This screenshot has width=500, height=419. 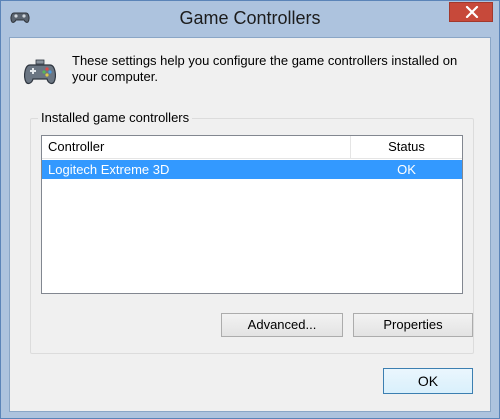 I want to click on close-button, so click(x=471, y=12).